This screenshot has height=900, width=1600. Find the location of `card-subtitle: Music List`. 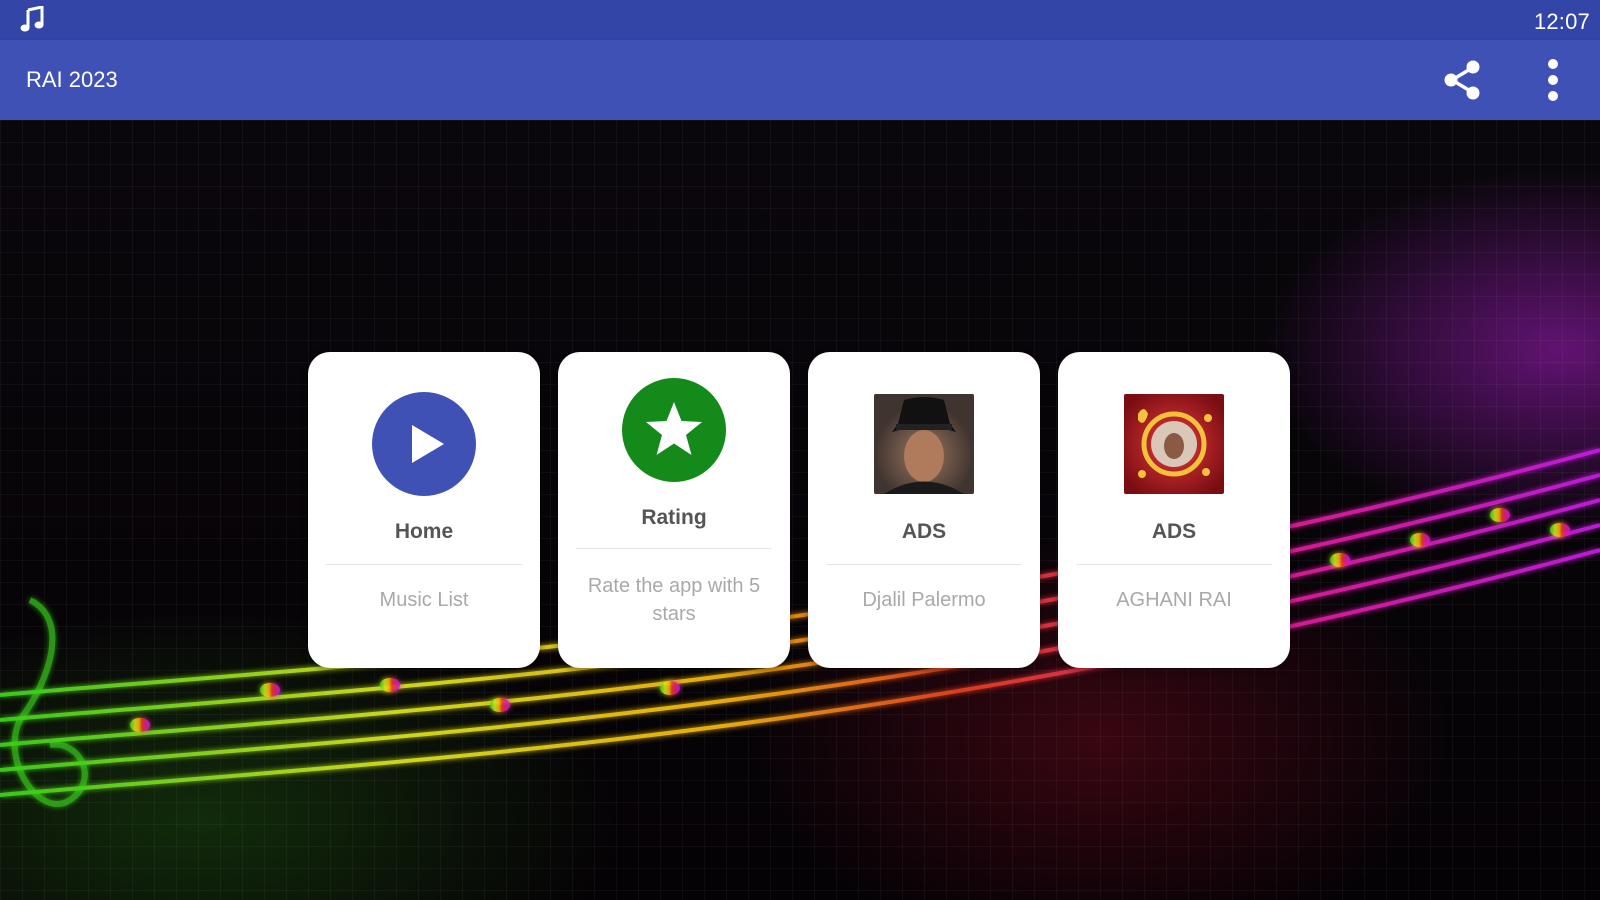

card-subtitle: Music List is located at coordinates (424, 600).